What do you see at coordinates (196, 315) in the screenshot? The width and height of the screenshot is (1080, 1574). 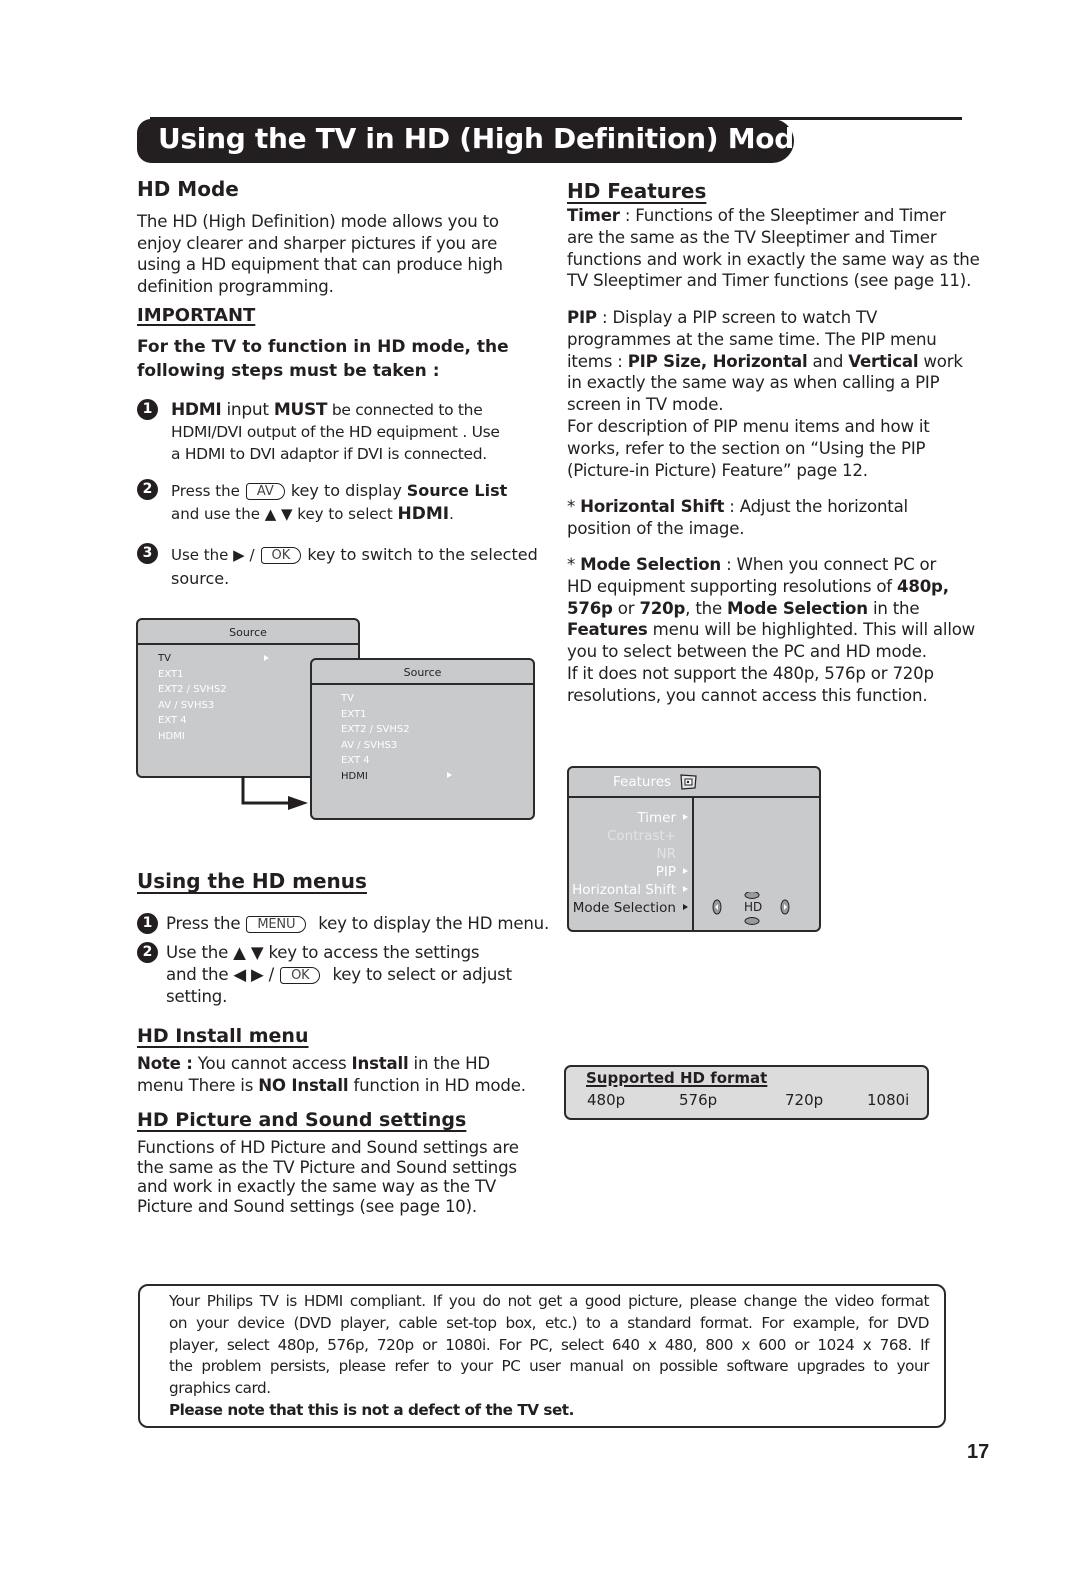 I see `important-label: IMPORTANT` at bounding box center [196, 315].